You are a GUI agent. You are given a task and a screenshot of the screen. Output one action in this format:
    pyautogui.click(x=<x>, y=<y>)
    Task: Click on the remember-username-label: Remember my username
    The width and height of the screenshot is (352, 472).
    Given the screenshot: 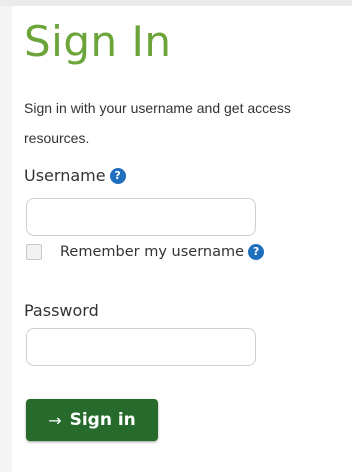 What is the action you would take?
    pyautogui.click(x=152, y=252)
    